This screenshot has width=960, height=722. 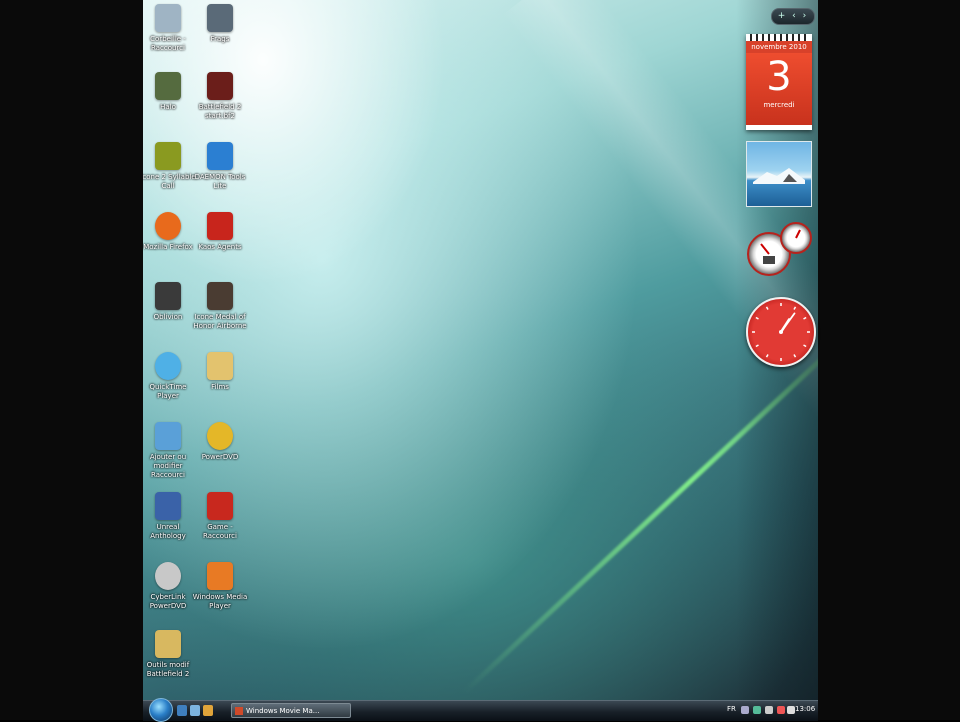 I want to click on switch-windows-icon, so click(x=195, y=710).